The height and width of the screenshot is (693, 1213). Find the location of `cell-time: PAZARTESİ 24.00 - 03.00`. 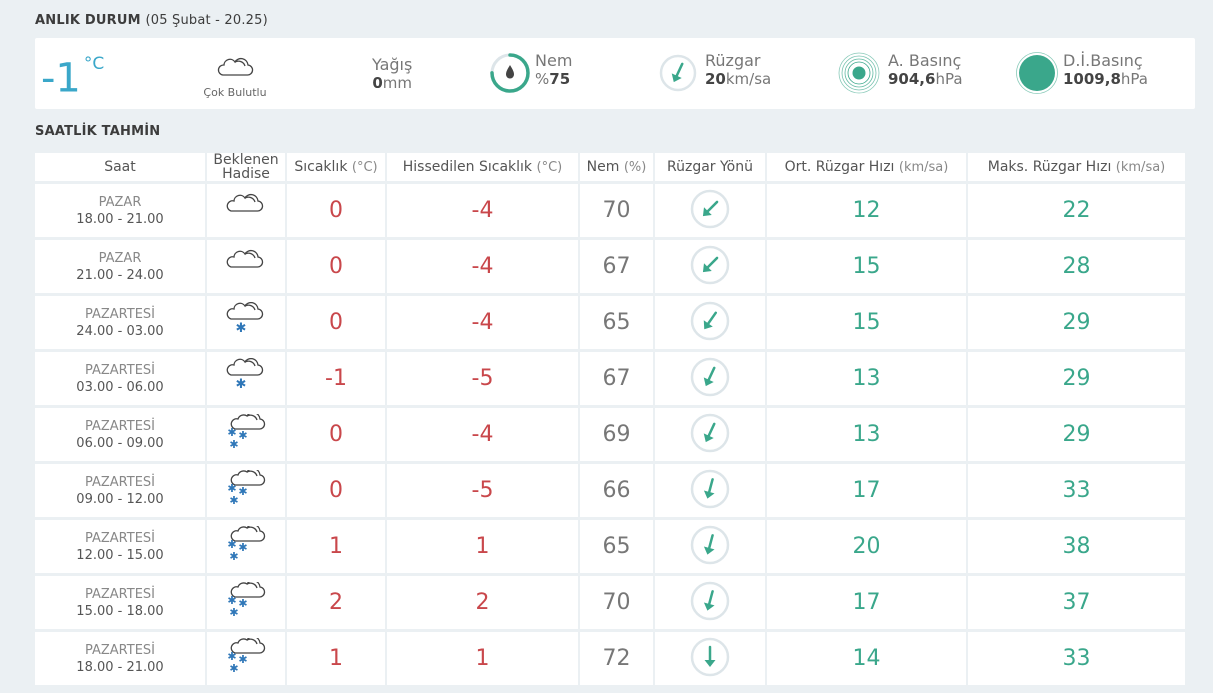

cell-time: PAZARTESİ 24.00 - 03.00 is located at coordinates (120, 322).